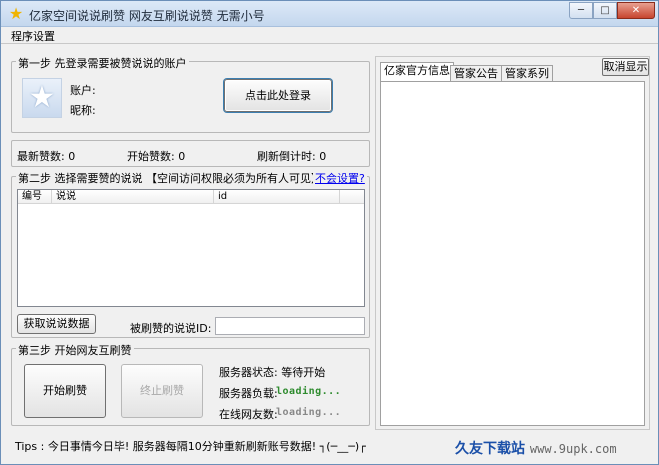 This screenshot has width=659, height=465. I want to click on minimize-button: ─, so click(581, 10).